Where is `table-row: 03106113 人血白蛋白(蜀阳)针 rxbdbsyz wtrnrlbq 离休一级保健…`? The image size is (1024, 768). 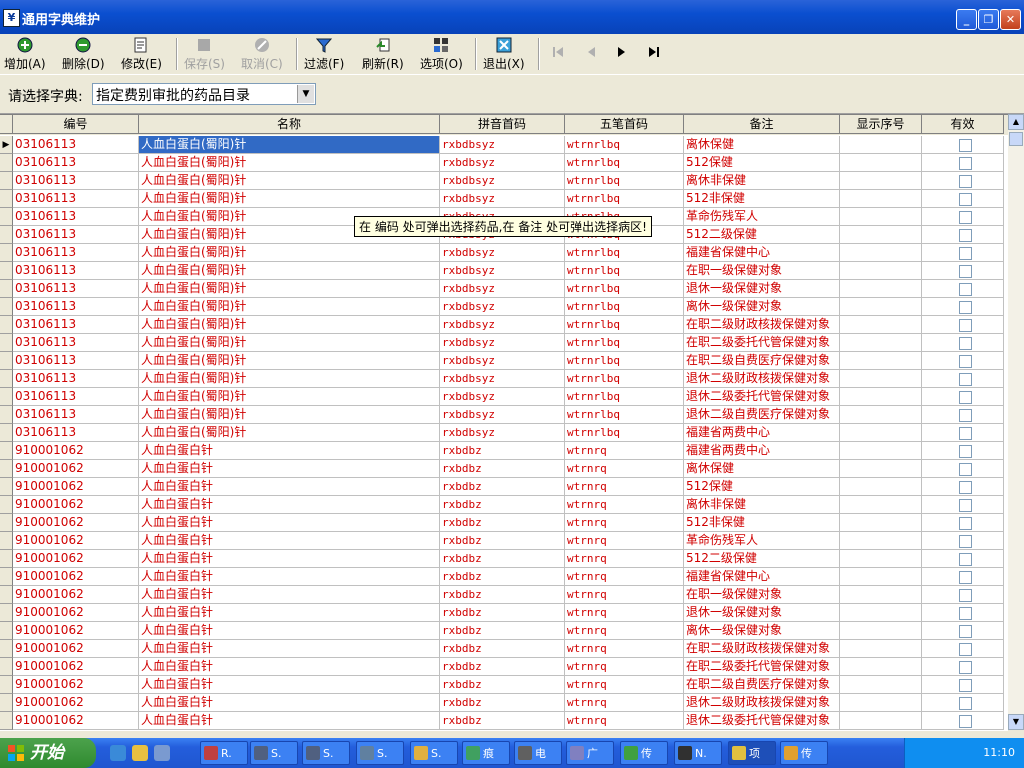
table-row: 03106113 人血白蛋白(蜀阳)针 rxbdbsyz wtrnrlbq 离休一级保健… is located at coordinates (504, 307).